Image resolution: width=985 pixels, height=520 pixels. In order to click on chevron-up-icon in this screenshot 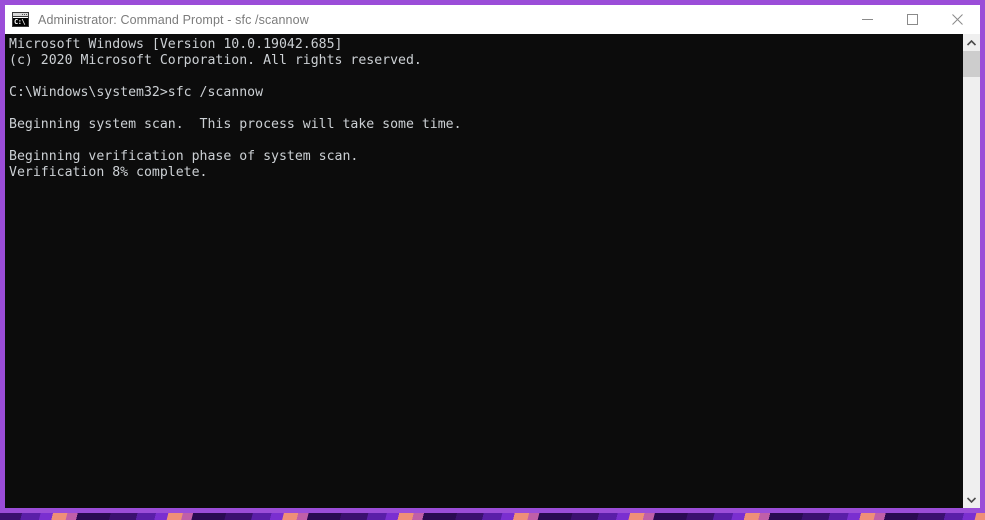, I will do `click(971, 42)`.